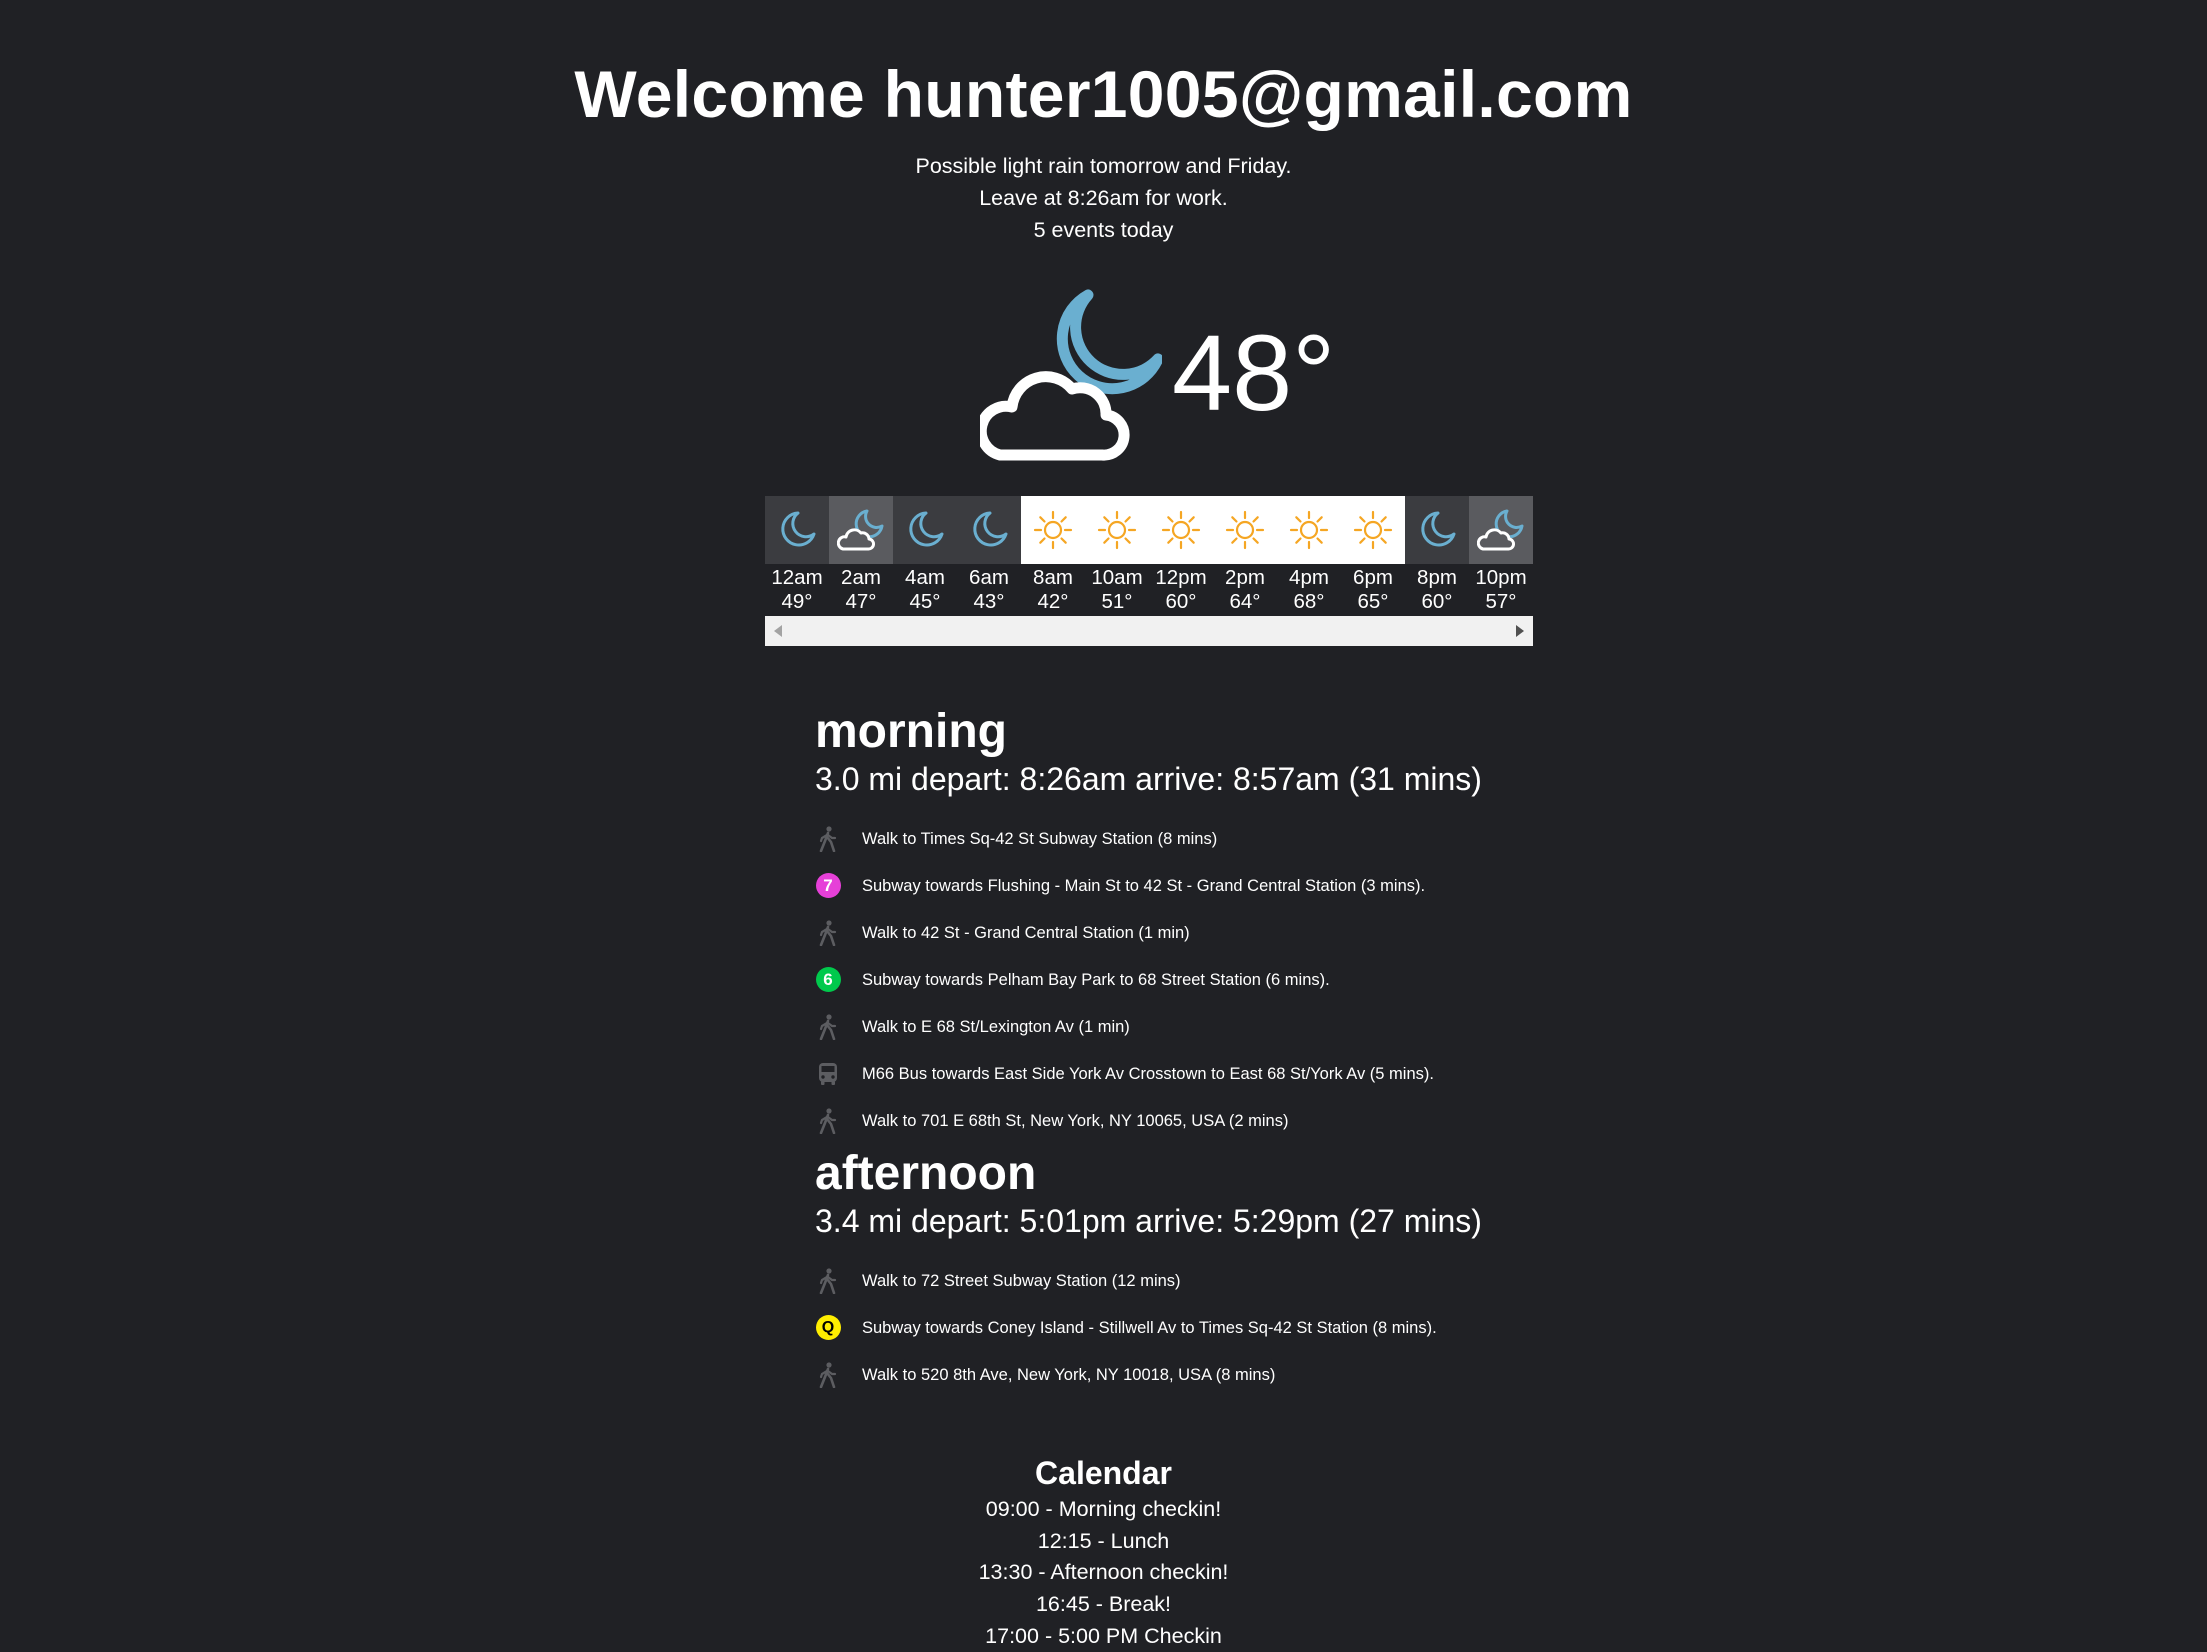 The width and height of the screenshot is (2207, 1652). Describe the element at coordinates (828, 1074) in the screenshot. I see `bus-icon` at that location.